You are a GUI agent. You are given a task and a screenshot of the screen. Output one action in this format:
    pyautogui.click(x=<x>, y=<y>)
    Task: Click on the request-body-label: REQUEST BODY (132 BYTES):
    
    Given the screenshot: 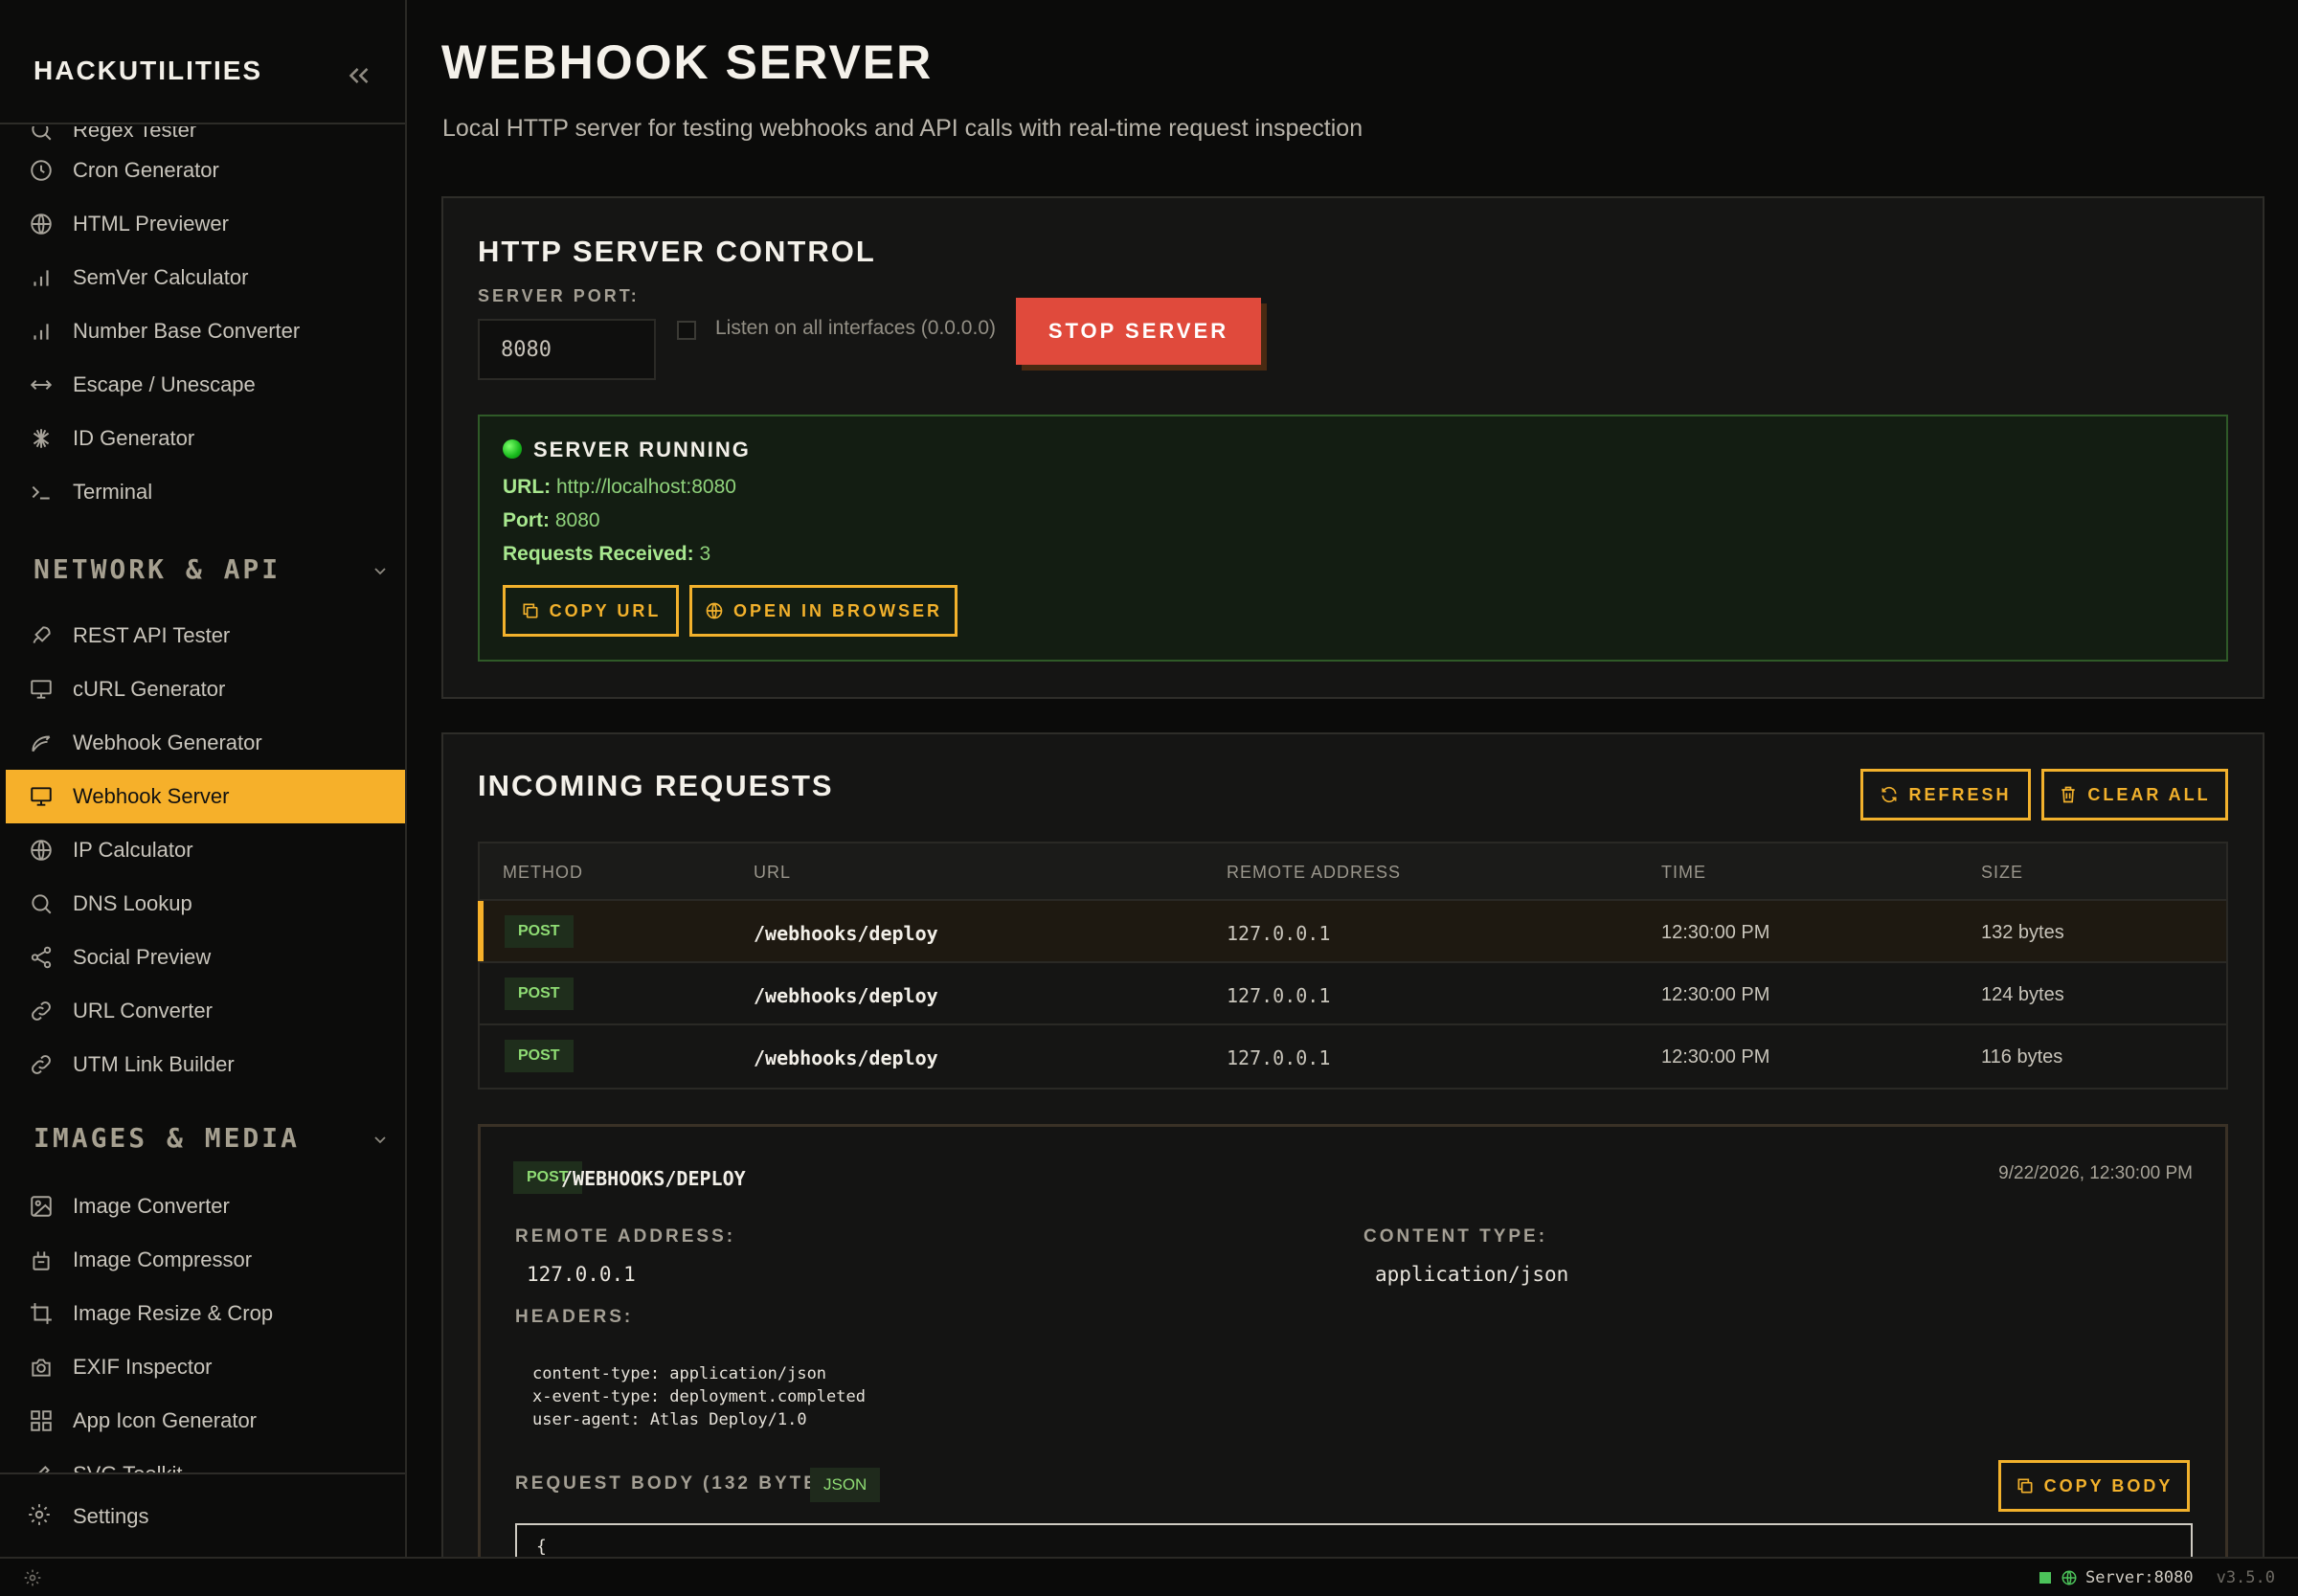 What is the action you would take?
    pyautogui.click(x=684, y=1483)
    